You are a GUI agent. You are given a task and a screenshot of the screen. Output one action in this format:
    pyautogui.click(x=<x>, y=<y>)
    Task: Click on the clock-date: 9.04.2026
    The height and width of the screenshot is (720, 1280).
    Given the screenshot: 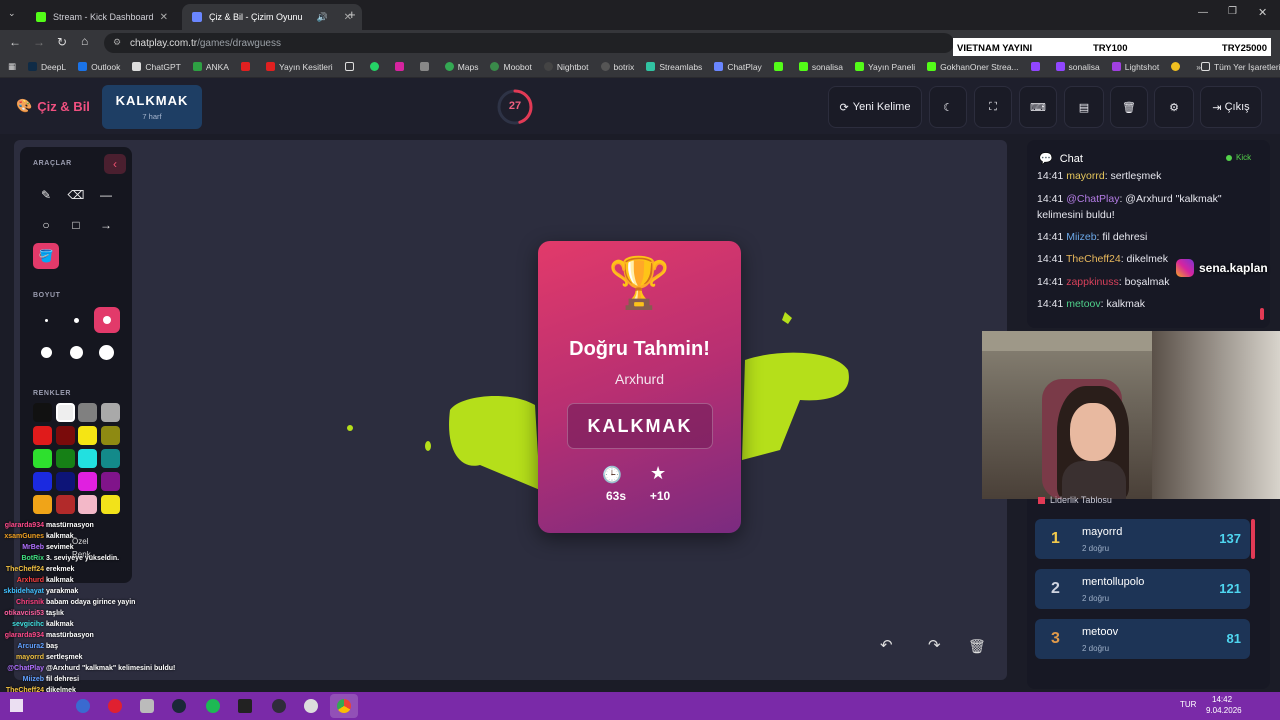 What is the action you would take?
    pyautogui.click(x=1224, y=710)
    